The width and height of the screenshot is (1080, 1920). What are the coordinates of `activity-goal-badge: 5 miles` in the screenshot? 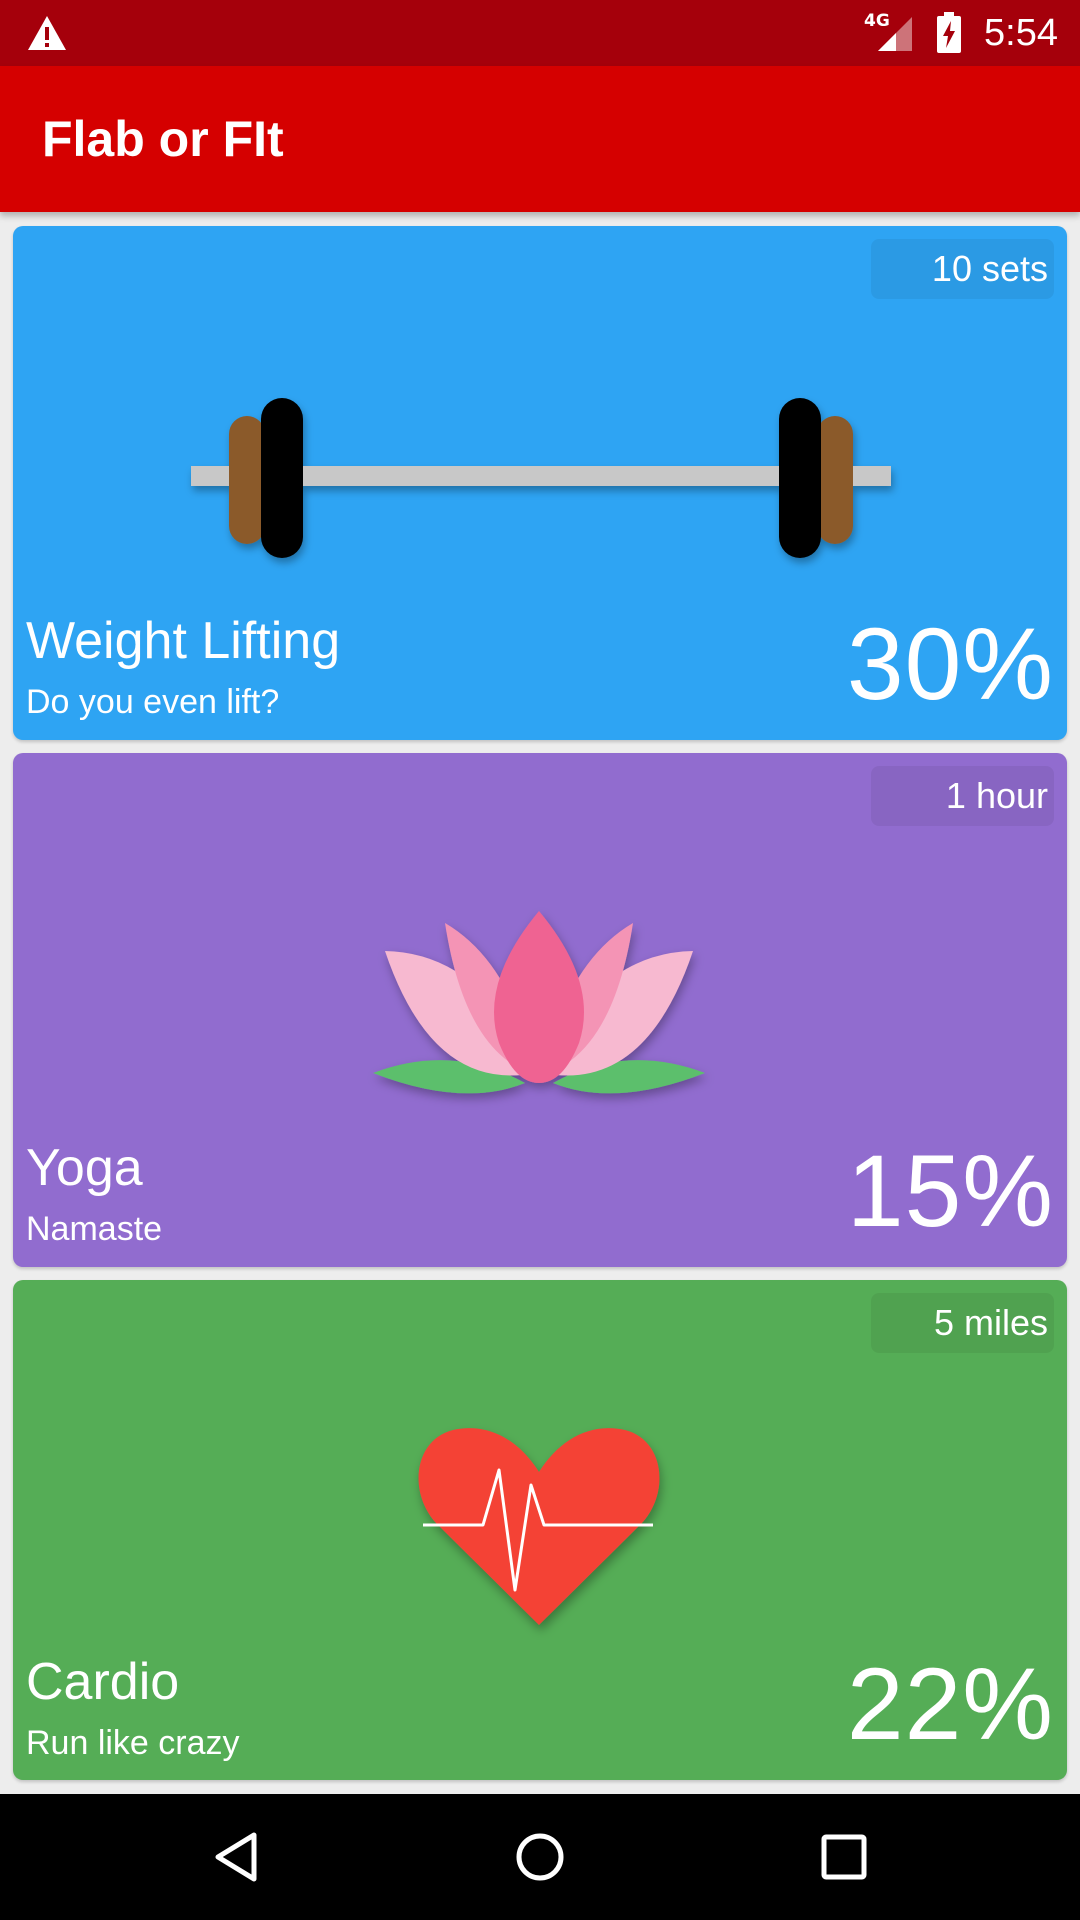 It's located at (962, 1323).